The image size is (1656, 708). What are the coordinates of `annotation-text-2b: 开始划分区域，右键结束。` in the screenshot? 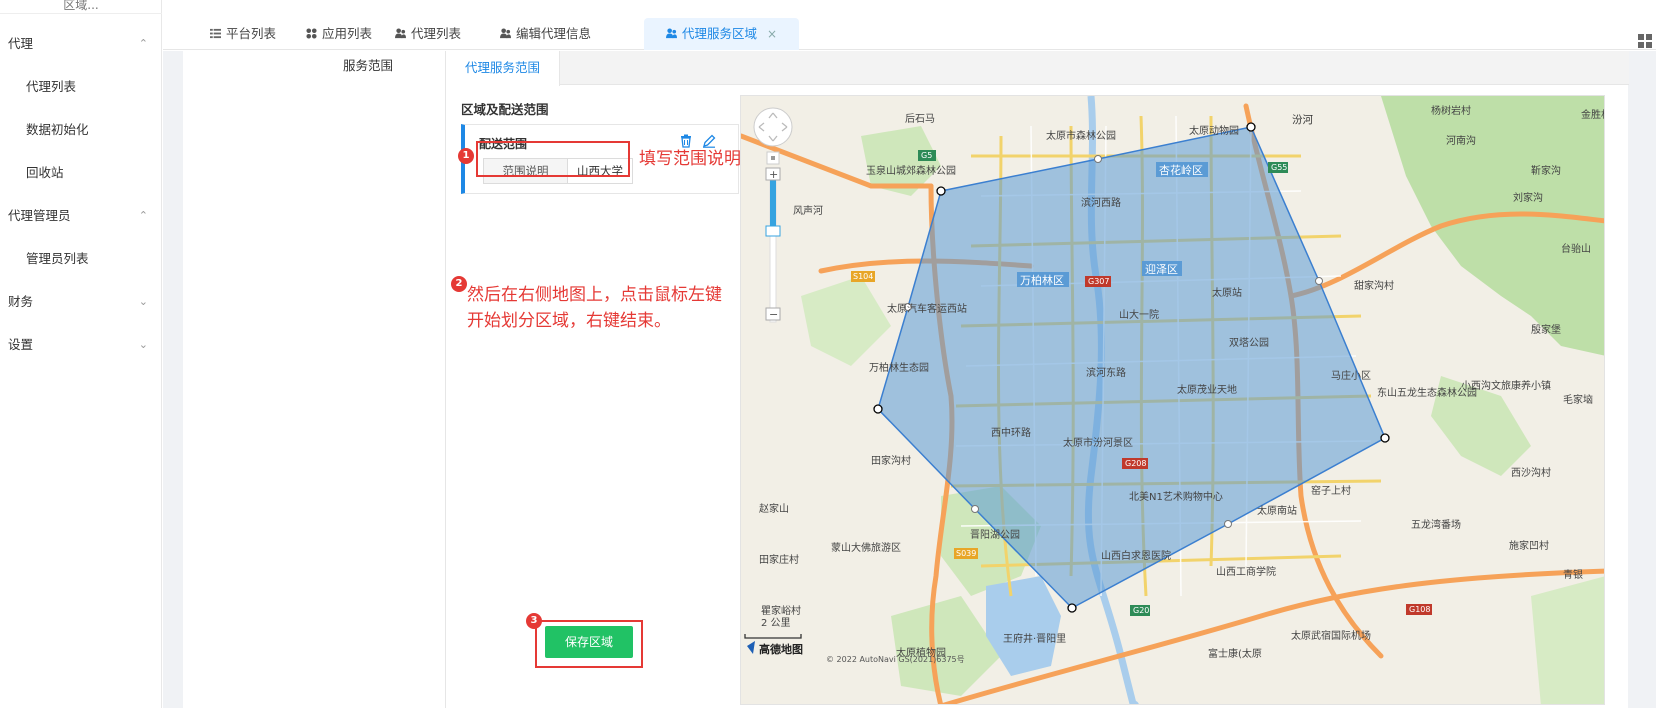 It's located at (569, 321).